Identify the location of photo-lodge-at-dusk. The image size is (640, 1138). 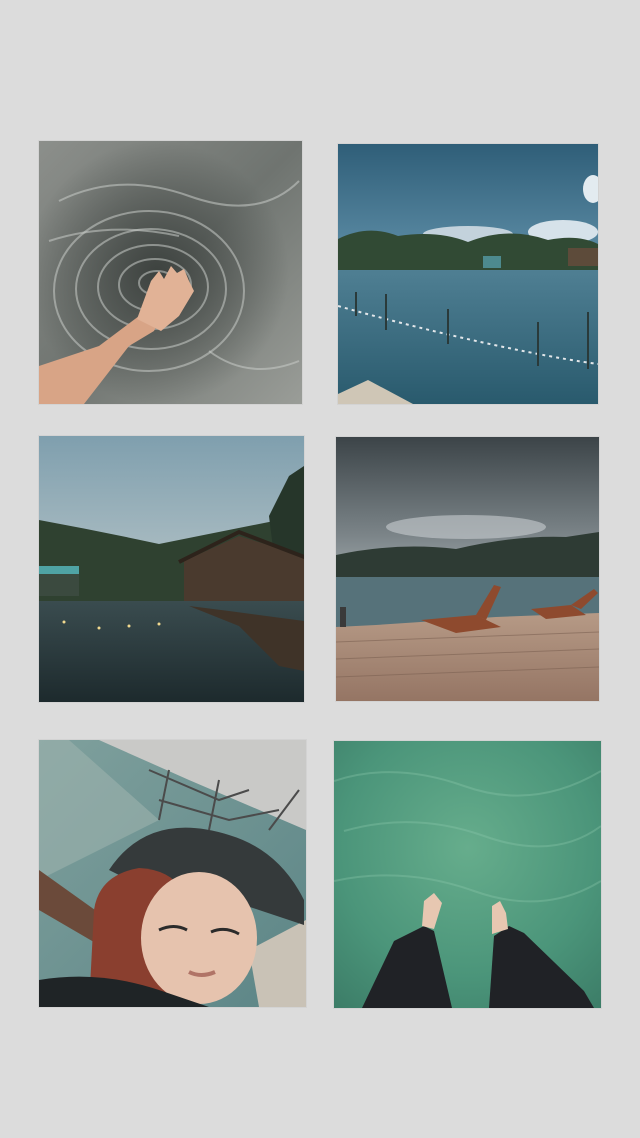
(171, 569).